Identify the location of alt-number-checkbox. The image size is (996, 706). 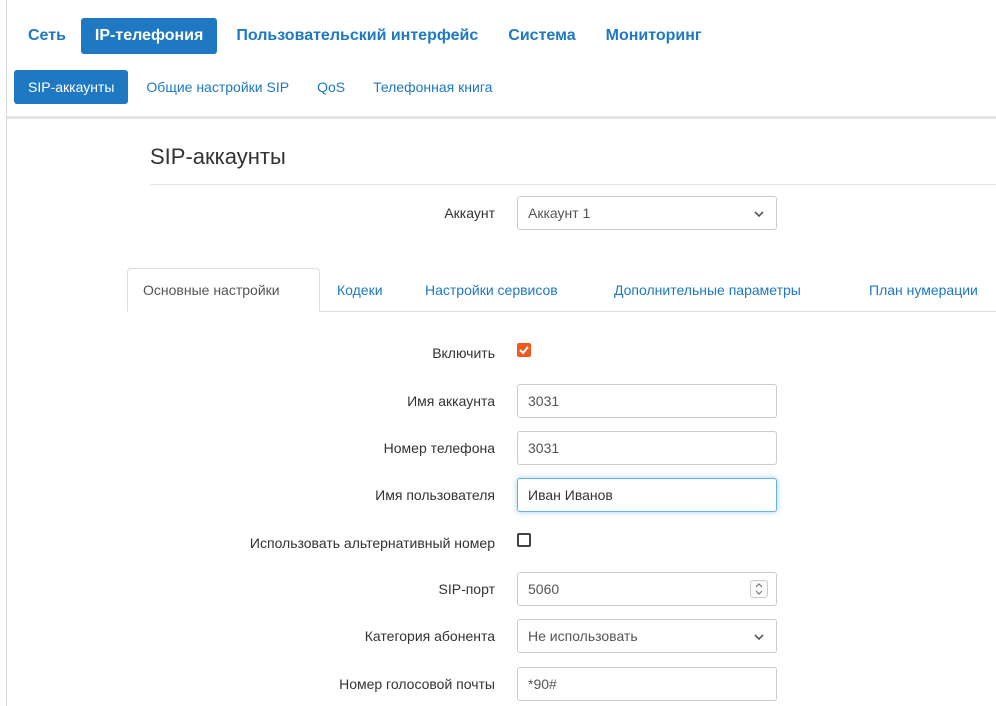
(524, 540).